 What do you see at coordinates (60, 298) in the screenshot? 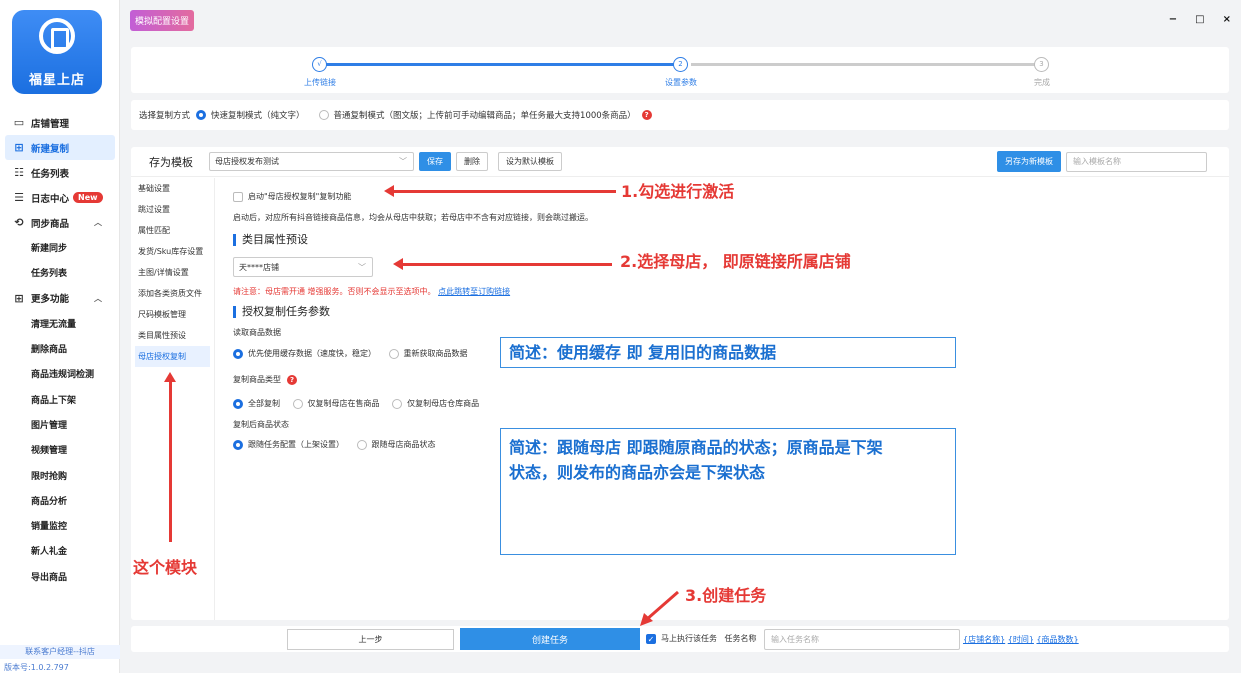
I see `sidebar-item-more: ⊞ 更多功能 ︿` at bounding box center [60, 298].